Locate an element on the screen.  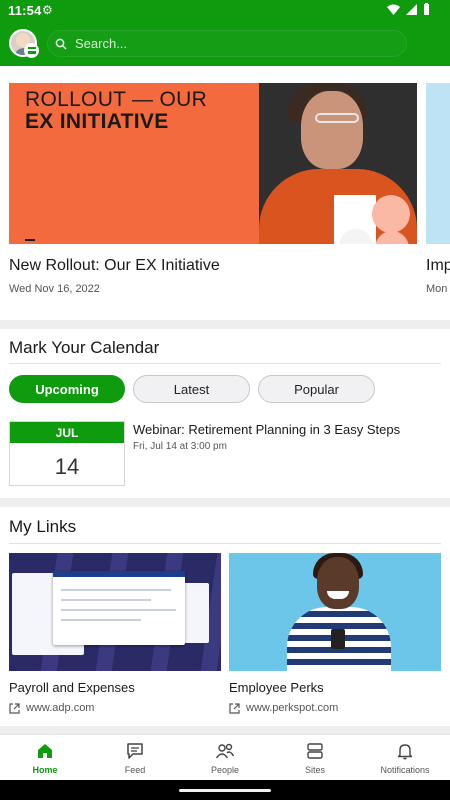
news-card-title-next: Imp is located at coordinates (438, 266).